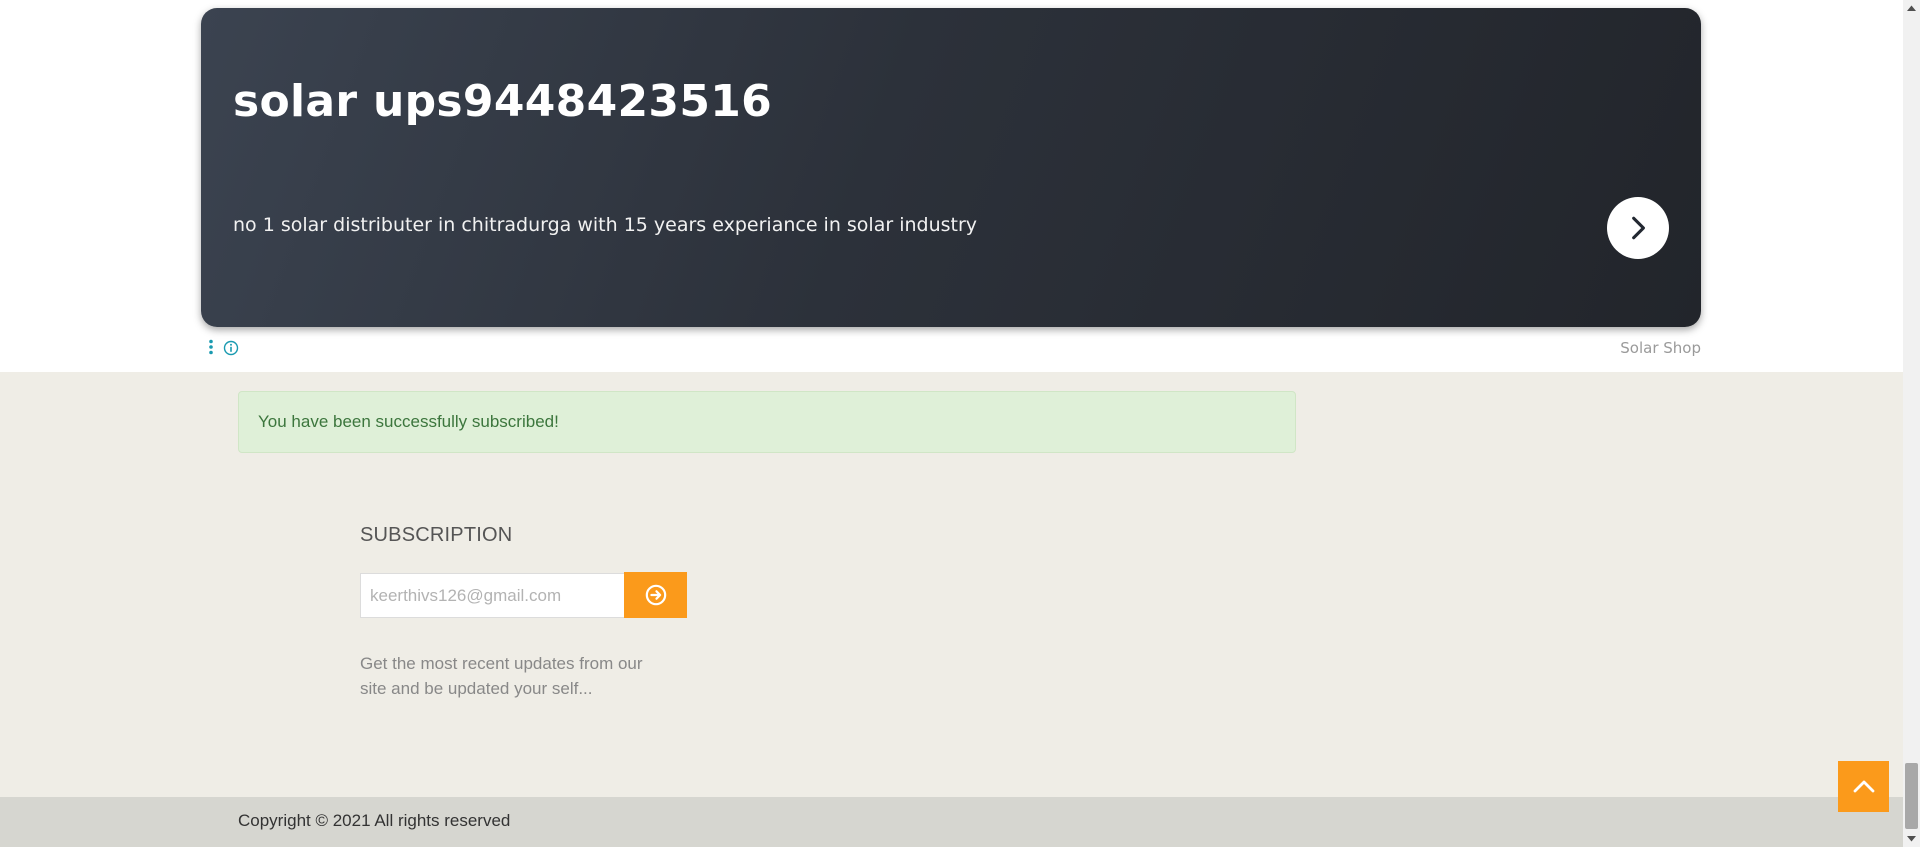 Image resolution: width=1920 pixels, height=847 pixels. What do you see at coordinates (231, 348) in the screenshot?
I see `info-icon` at bounding box center [231, 348].